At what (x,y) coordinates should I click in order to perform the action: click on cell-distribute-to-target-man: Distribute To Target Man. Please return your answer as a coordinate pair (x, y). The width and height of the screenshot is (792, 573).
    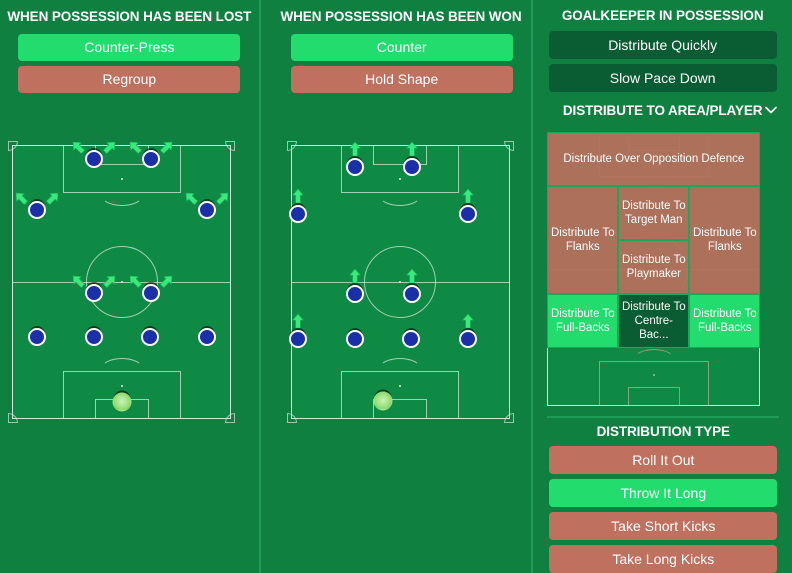
    Looking at the image, I should click on (654, 213).